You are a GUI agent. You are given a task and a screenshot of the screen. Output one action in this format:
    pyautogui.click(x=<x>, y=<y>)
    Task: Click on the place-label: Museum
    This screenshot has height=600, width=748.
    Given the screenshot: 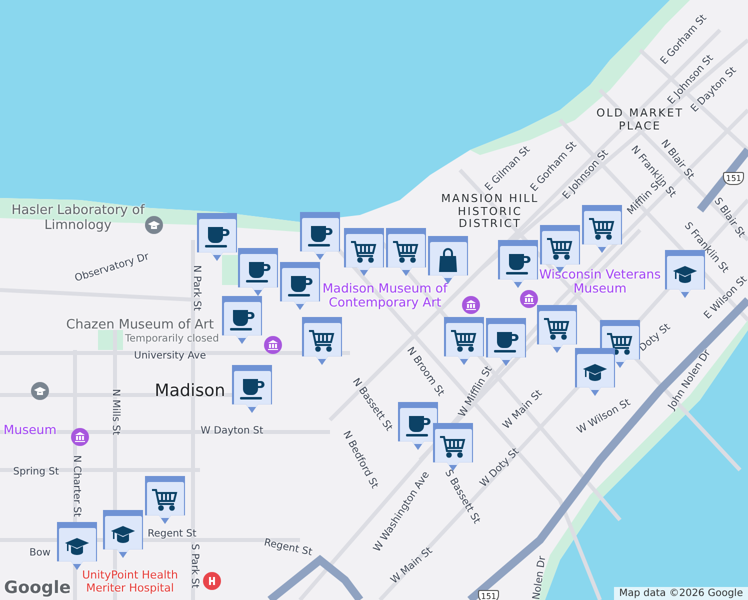 What is the action you would take?
    pyautogui.click(x=30, y=430)
    